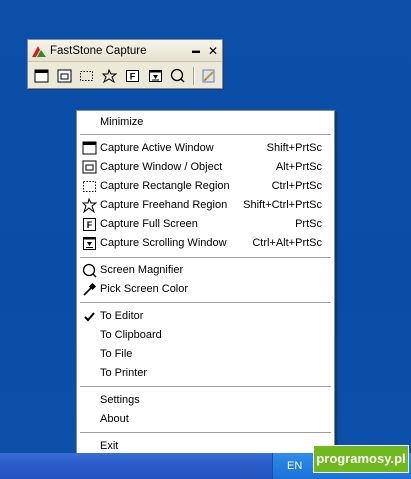  Describe the element at coordinates (308, 224) in the screenshot. I see `menu-item-shortcut: PrtSc` at that location.